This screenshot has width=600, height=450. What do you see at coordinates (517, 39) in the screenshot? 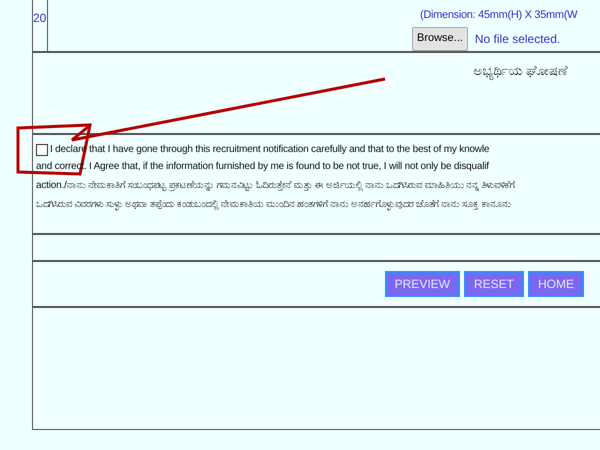
I see `file-status: No file selected.` at bounding box center [517, 39].